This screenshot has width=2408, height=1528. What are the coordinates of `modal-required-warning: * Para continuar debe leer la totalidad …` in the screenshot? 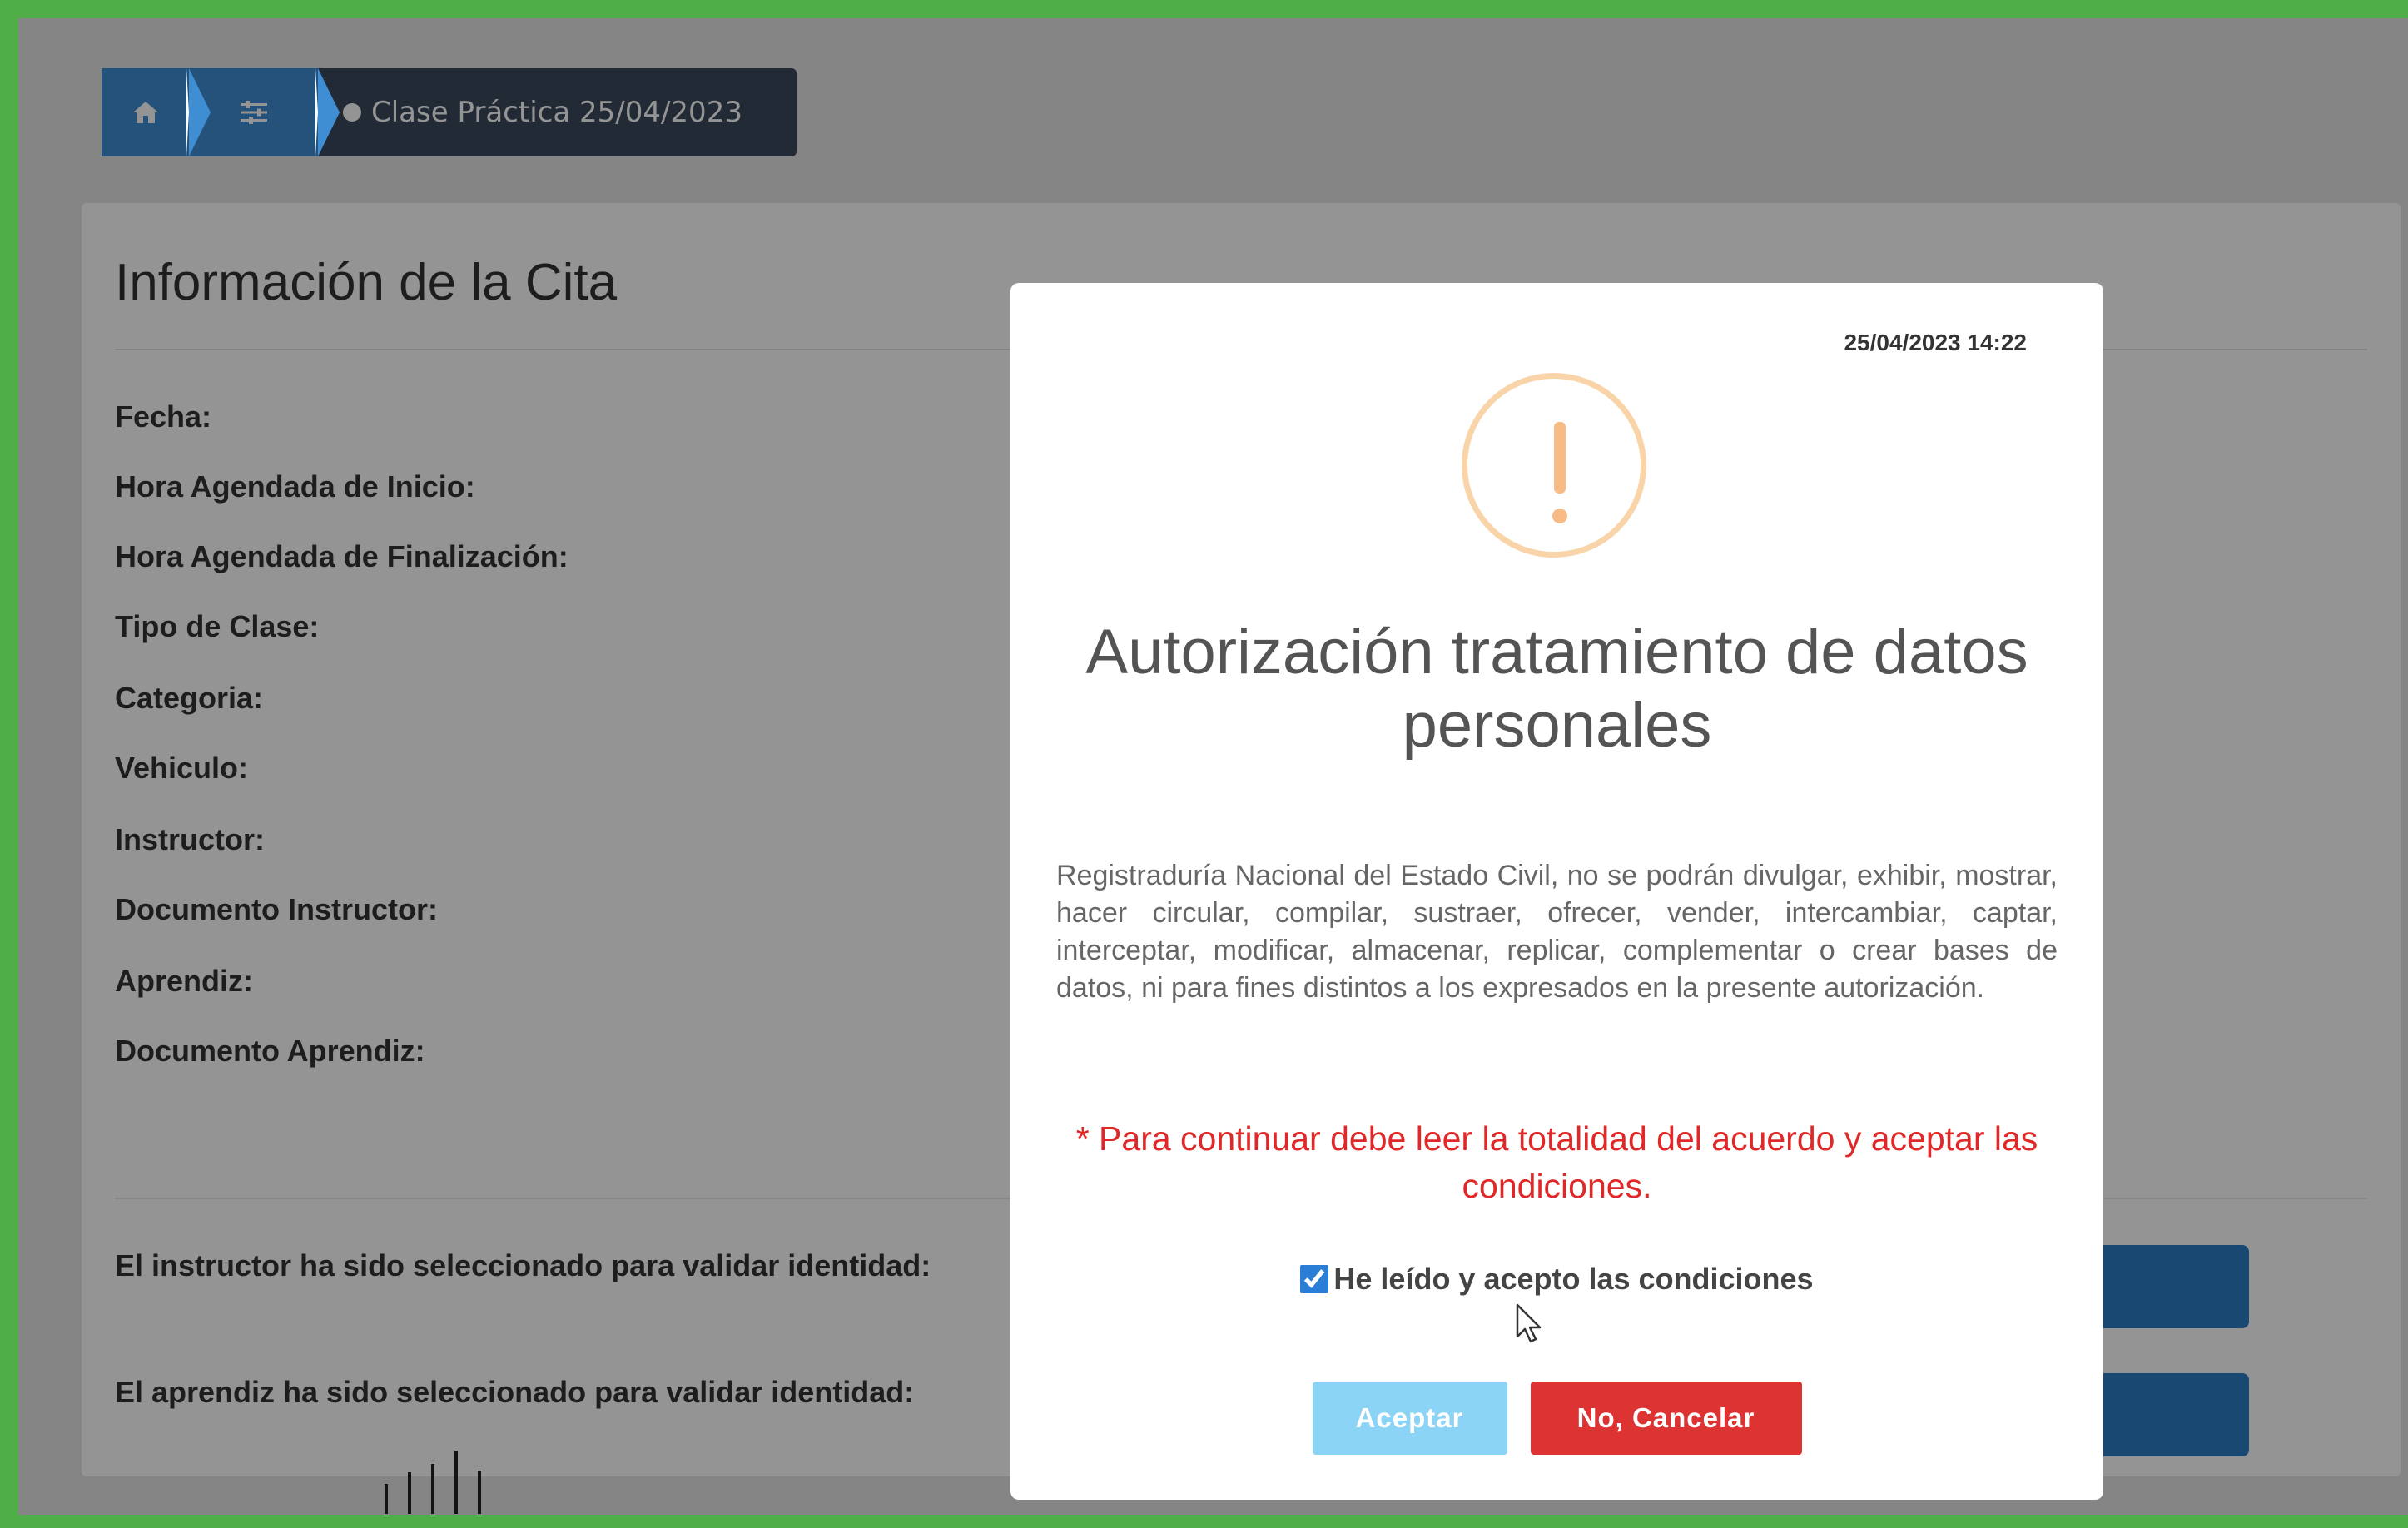 It's located at (1556, 1162).